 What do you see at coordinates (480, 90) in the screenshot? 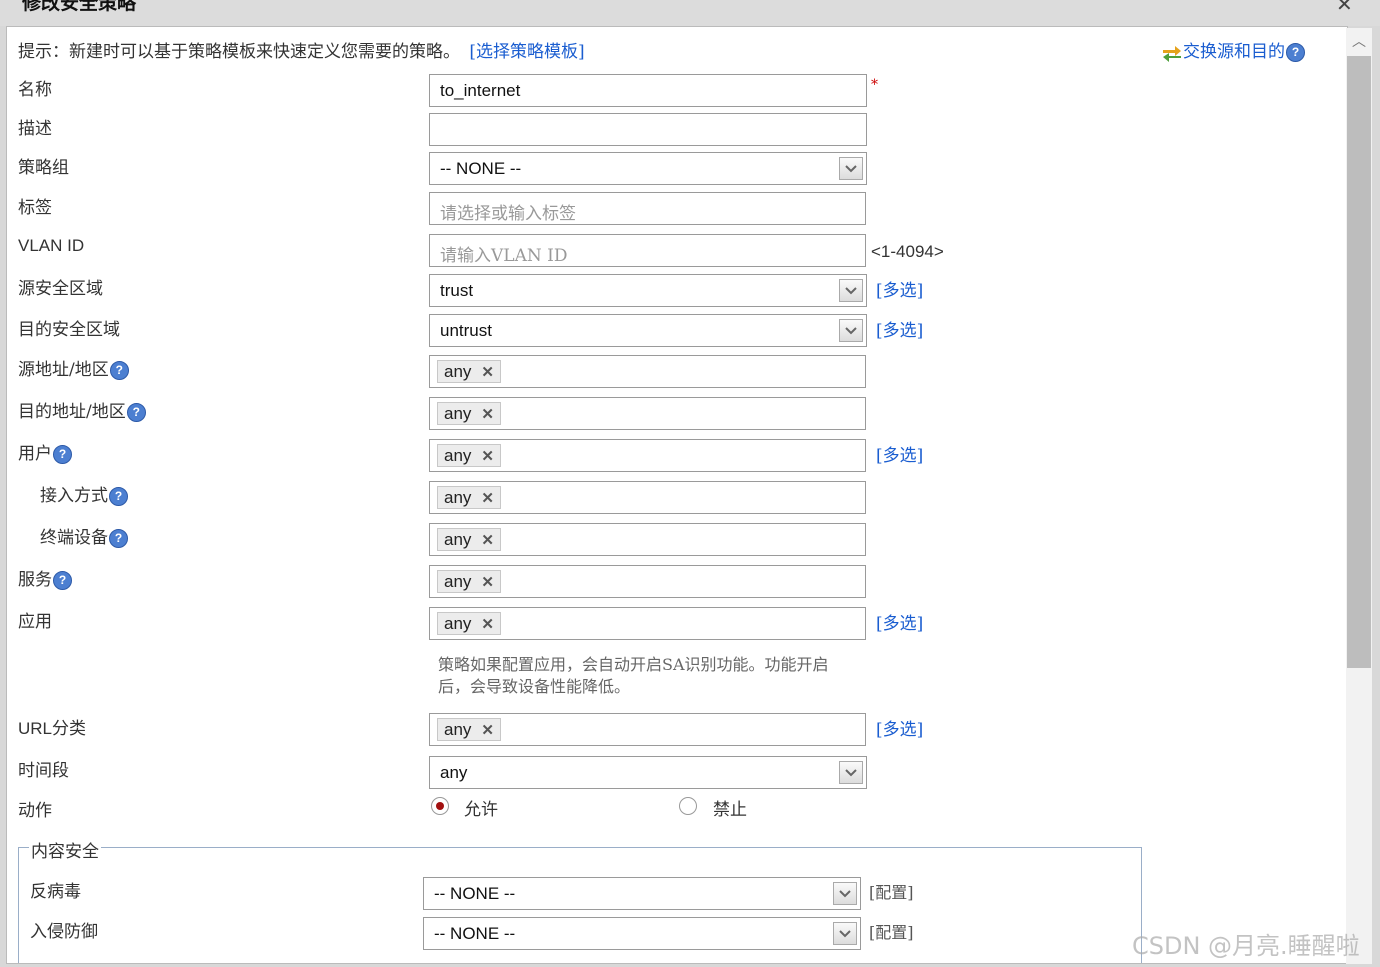
I see `name-value: to_internet` at bounding box center [480, 90].